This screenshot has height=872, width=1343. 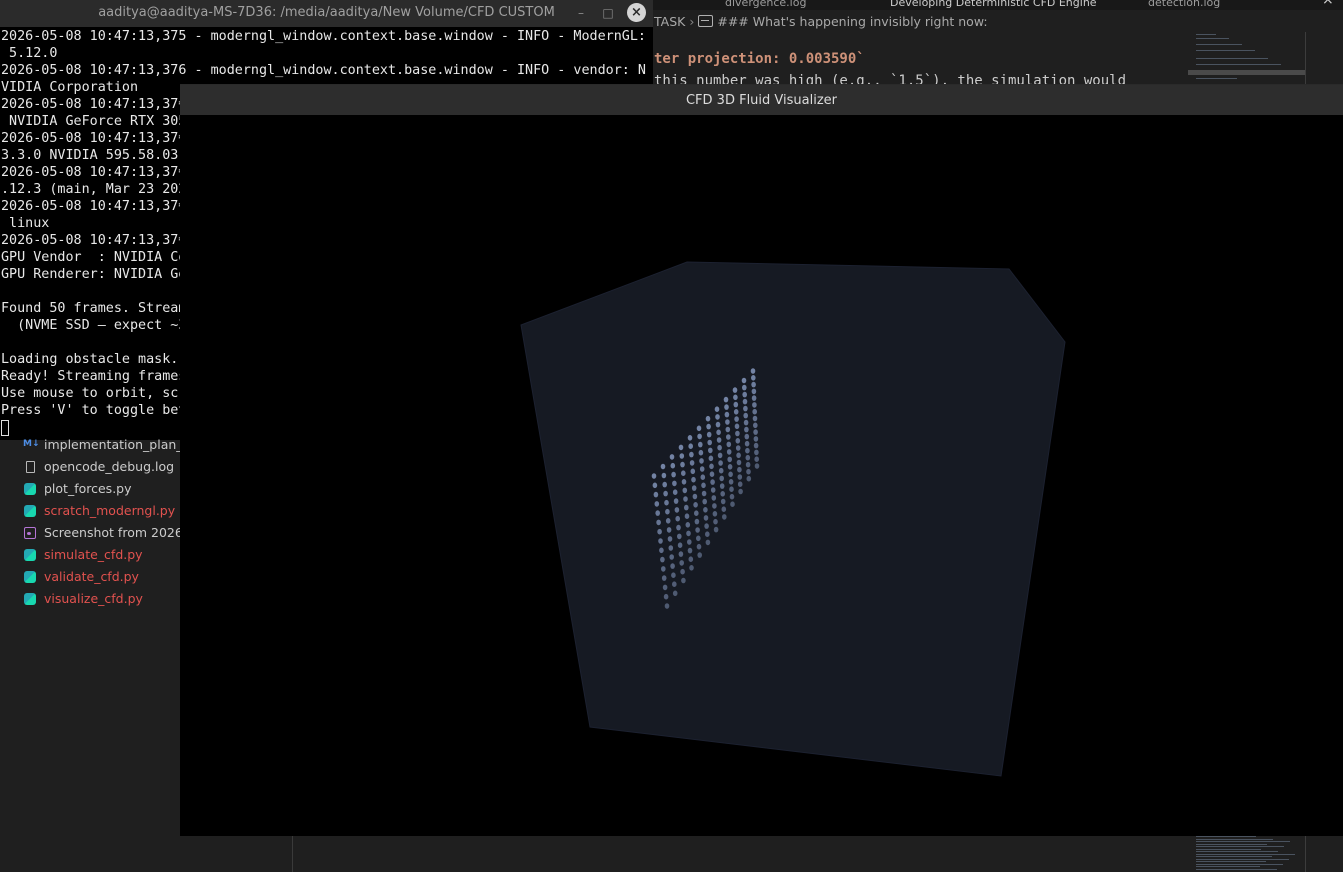 I want to click on editor-tab-active: Developing Deterministic CFD Engine, so click(x=993, y=4).